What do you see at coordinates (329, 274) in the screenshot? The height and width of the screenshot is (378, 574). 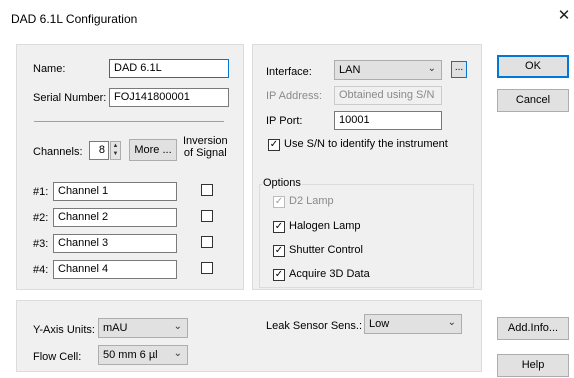 I see `acquire-3d-data-label: Acquire 3D Data` at bounding box center [329, 274].